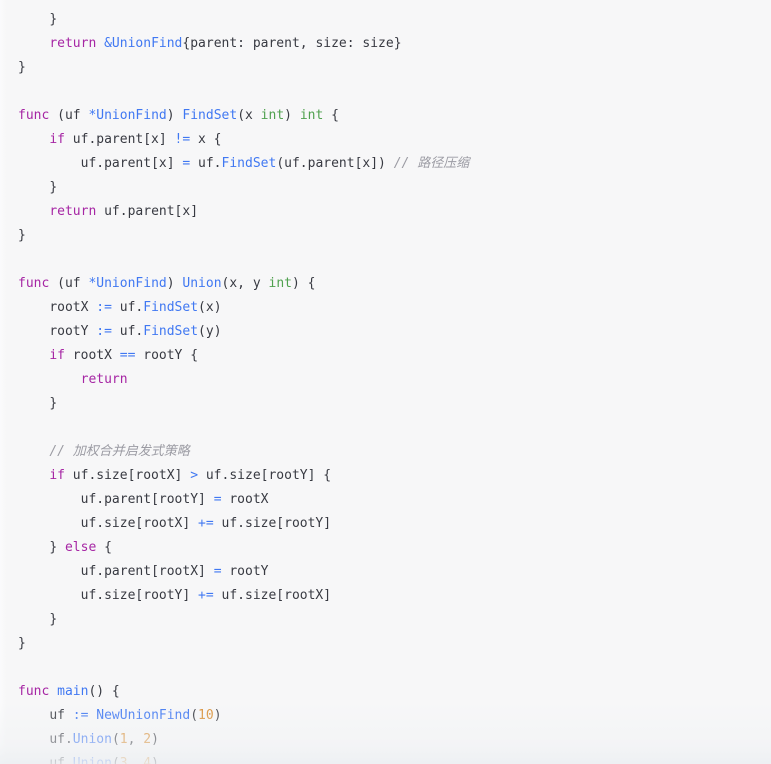 The image size is (771, 764). I want to click on code-token-num: 1, so click(123, 739).